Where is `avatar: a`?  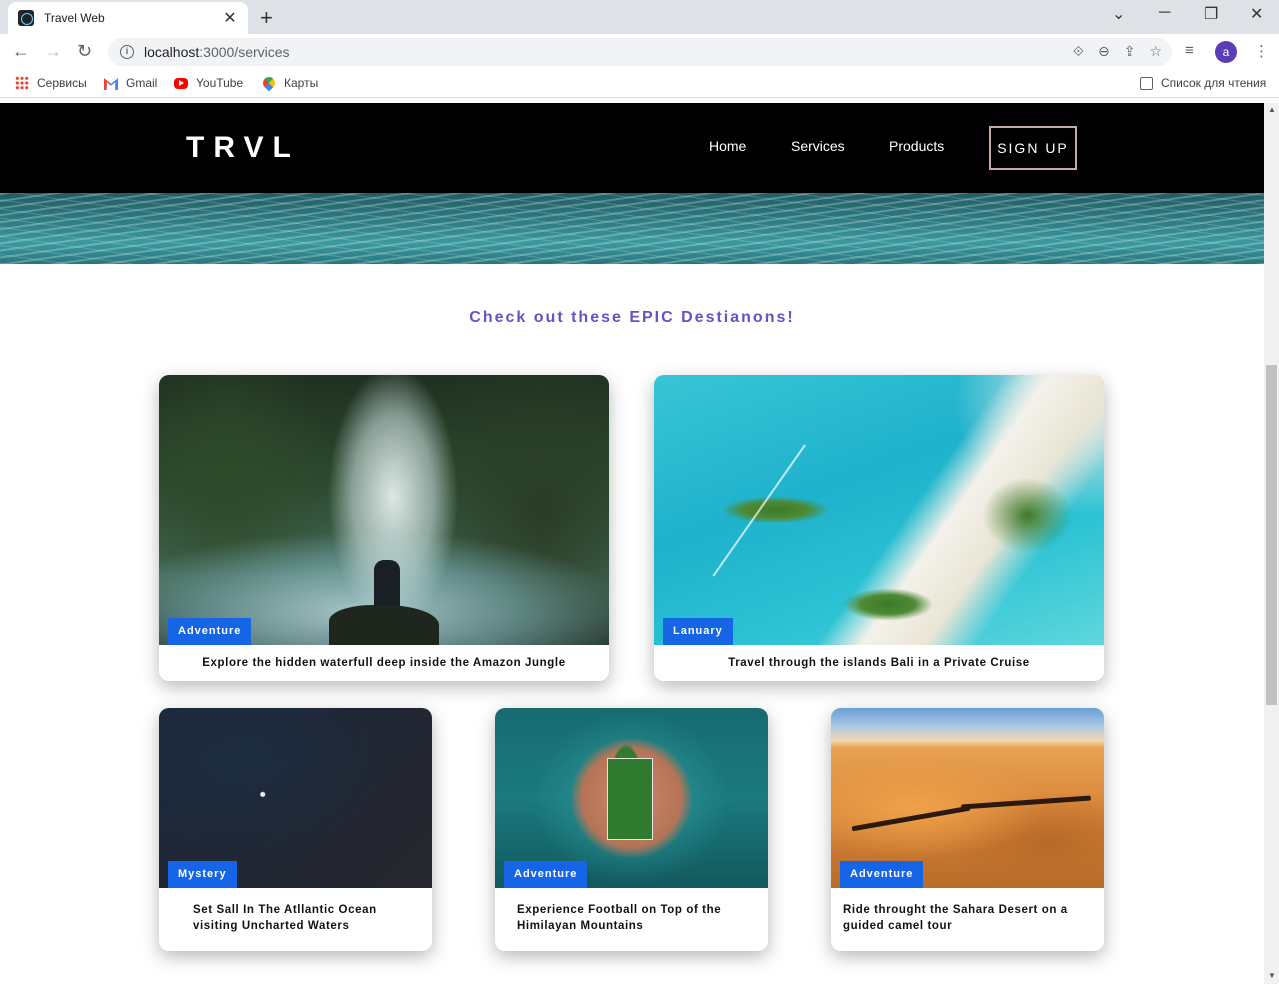
avatar: a is located at coordinates (1226, 52).